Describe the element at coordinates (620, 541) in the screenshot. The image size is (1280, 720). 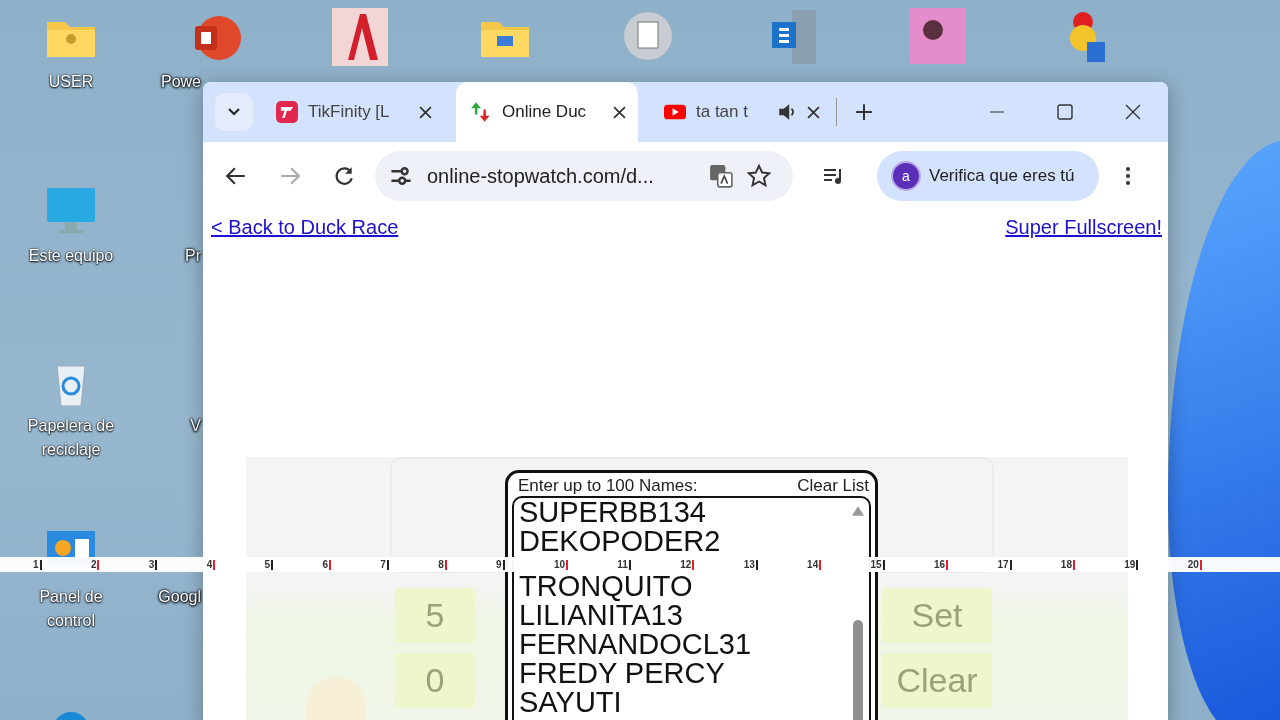
I see `name-entry: DEKOPODER2` at that location.